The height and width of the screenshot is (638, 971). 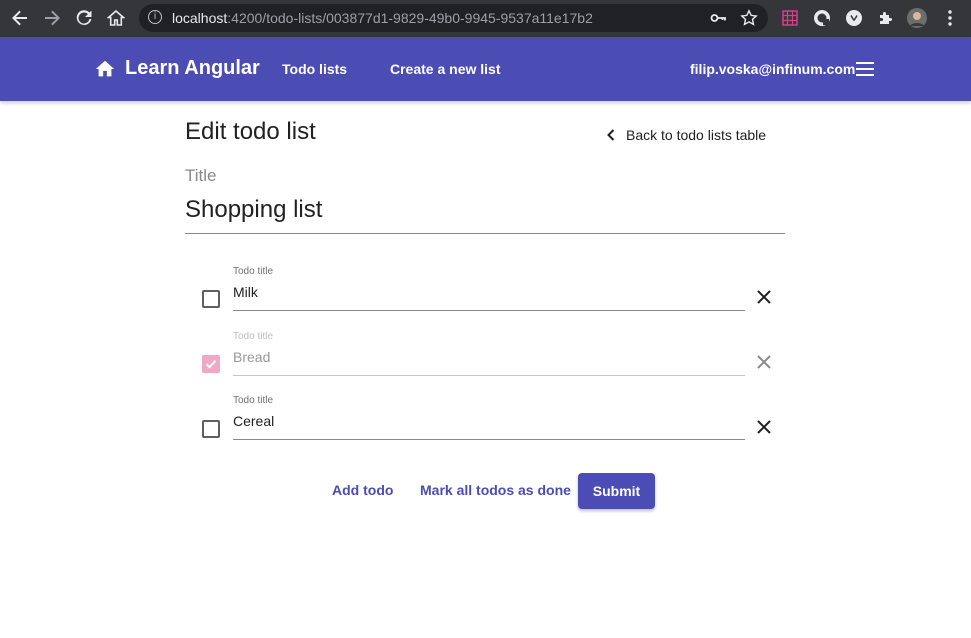 I want to click on title-input: Shopping list, so click(x=253, y=210).